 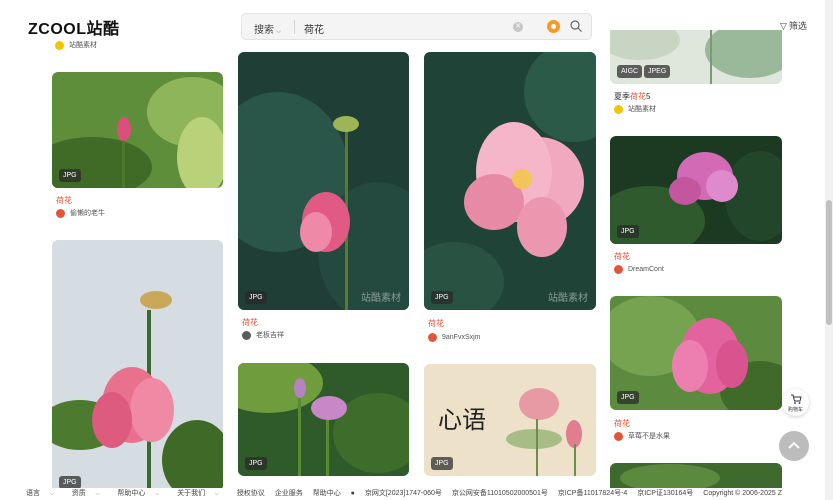 I want to click on weibo-icon: ●, so click(x=353, y=493).